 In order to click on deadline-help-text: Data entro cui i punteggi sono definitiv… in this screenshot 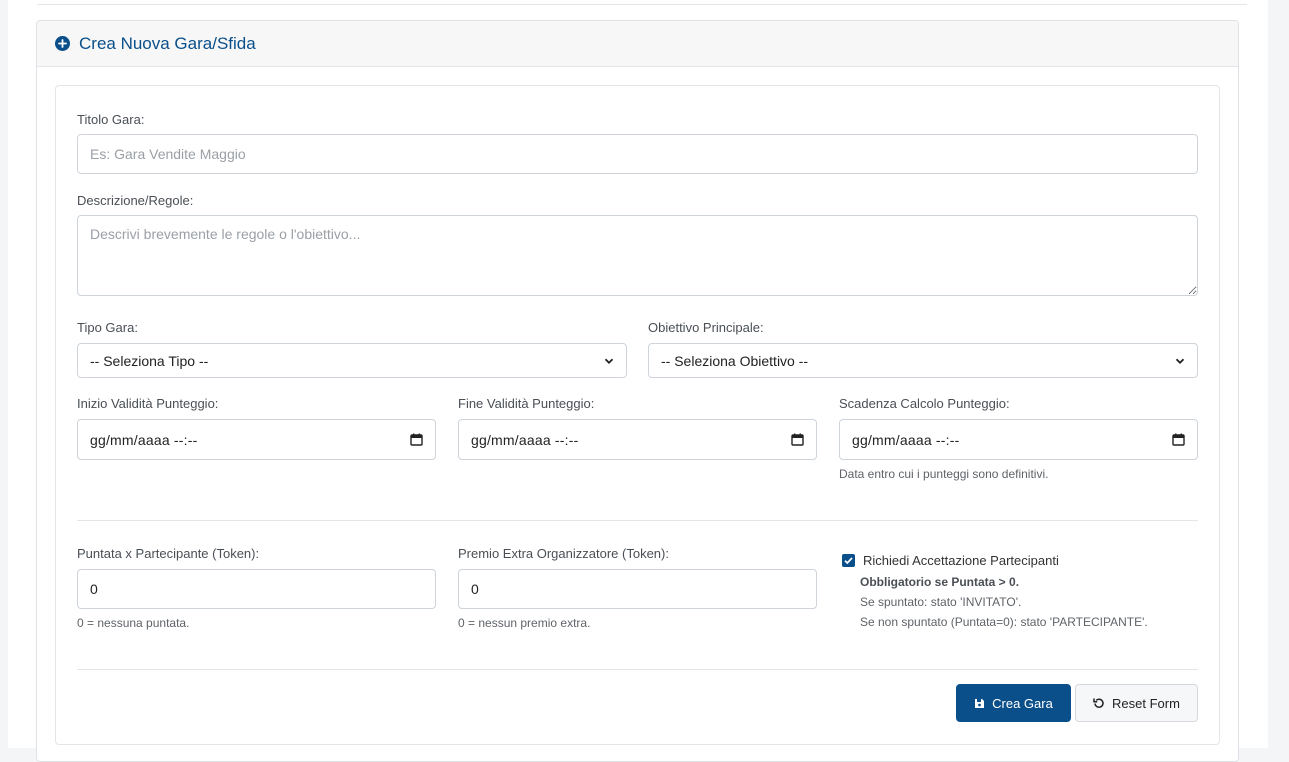, I will do `click(944, 474)`.